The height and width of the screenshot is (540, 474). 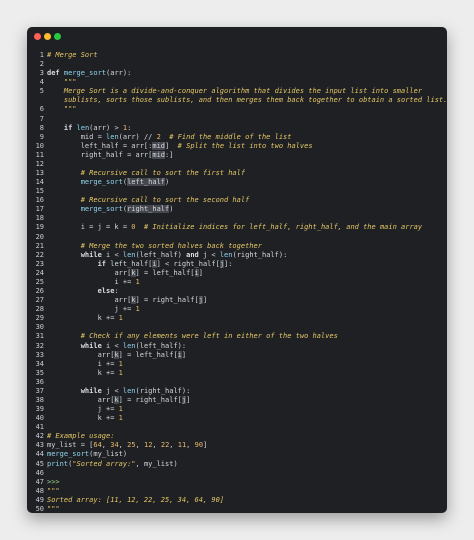 What do you see at coordinates (148, 209) in the screenshot?
I see `index-highlight: right_half` at bounding box center [148, 209].